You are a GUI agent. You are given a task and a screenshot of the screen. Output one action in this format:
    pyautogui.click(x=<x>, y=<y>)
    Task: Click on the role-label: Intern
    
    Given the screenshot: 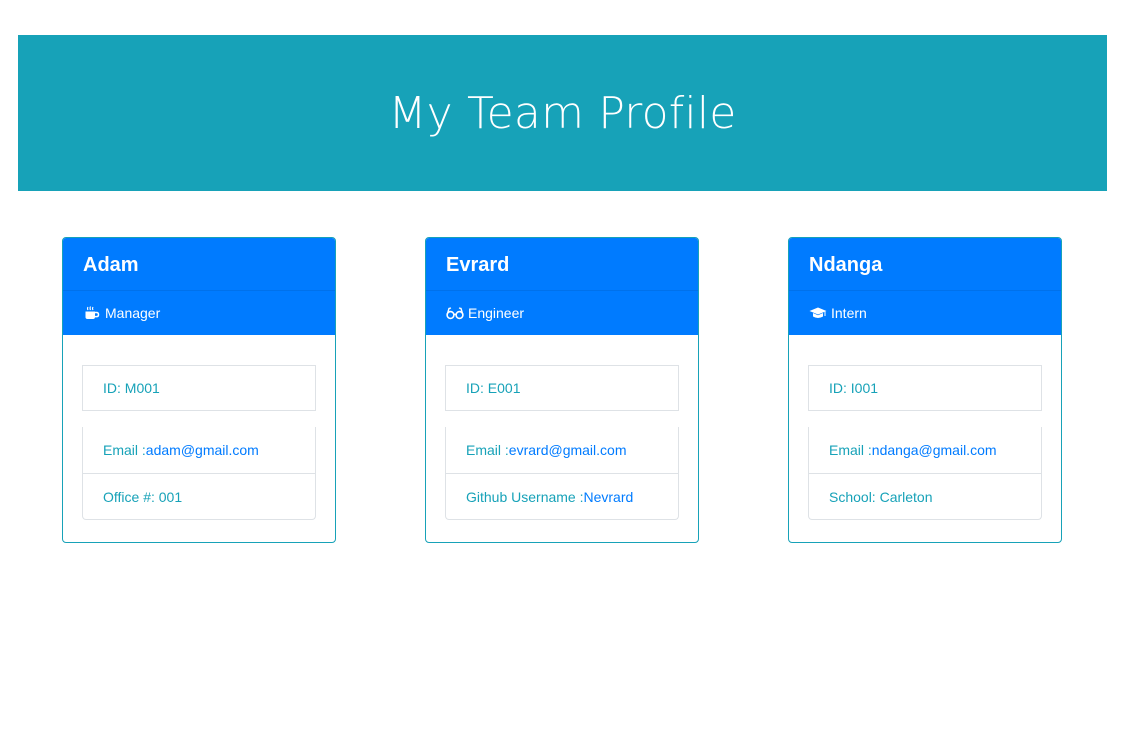 What is the action you would take?
    pyautogui.click(x=849, y=313)
    